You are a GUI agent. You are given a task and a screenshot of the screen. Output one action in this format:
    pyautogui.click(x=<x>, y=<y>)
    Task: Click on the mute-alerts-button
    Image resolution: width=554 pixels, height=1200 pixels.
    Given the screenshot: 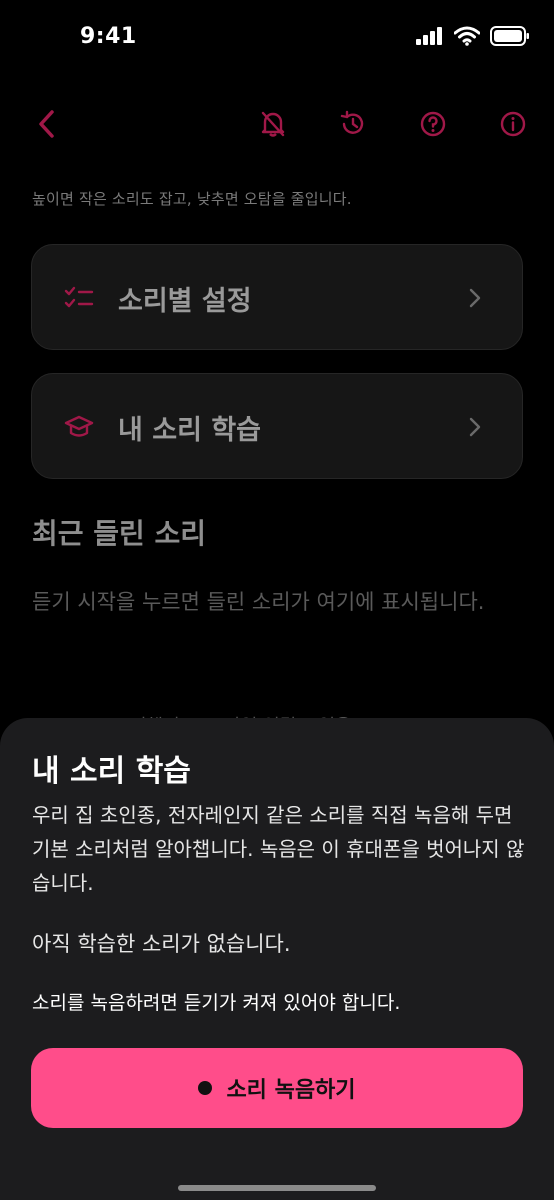 What is the action you would take?
    pyautogui.click(x=273, y=124)
    